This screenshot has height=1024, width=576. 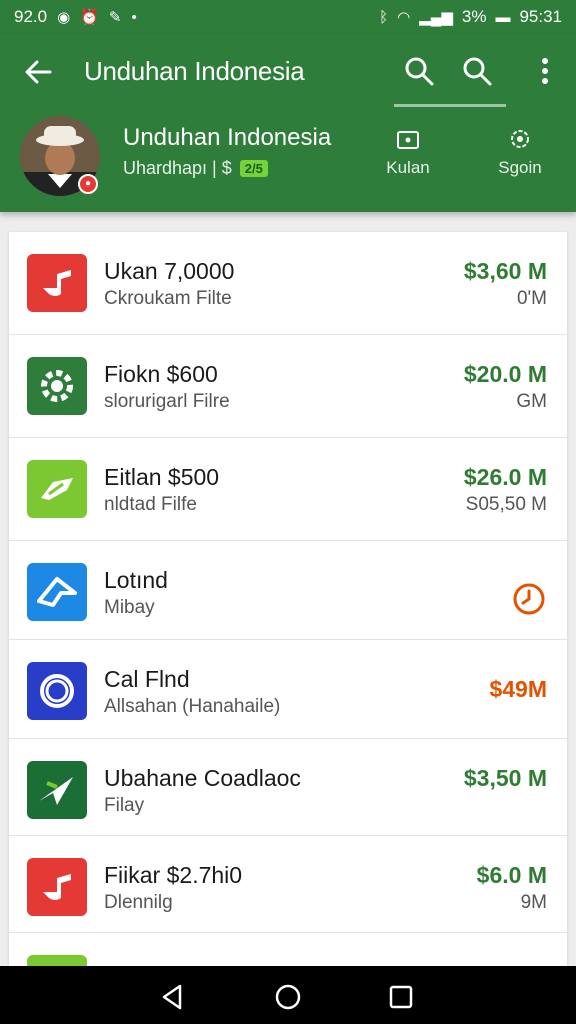 I want to click on settings-gear-icon, so click(x=520, y=139).